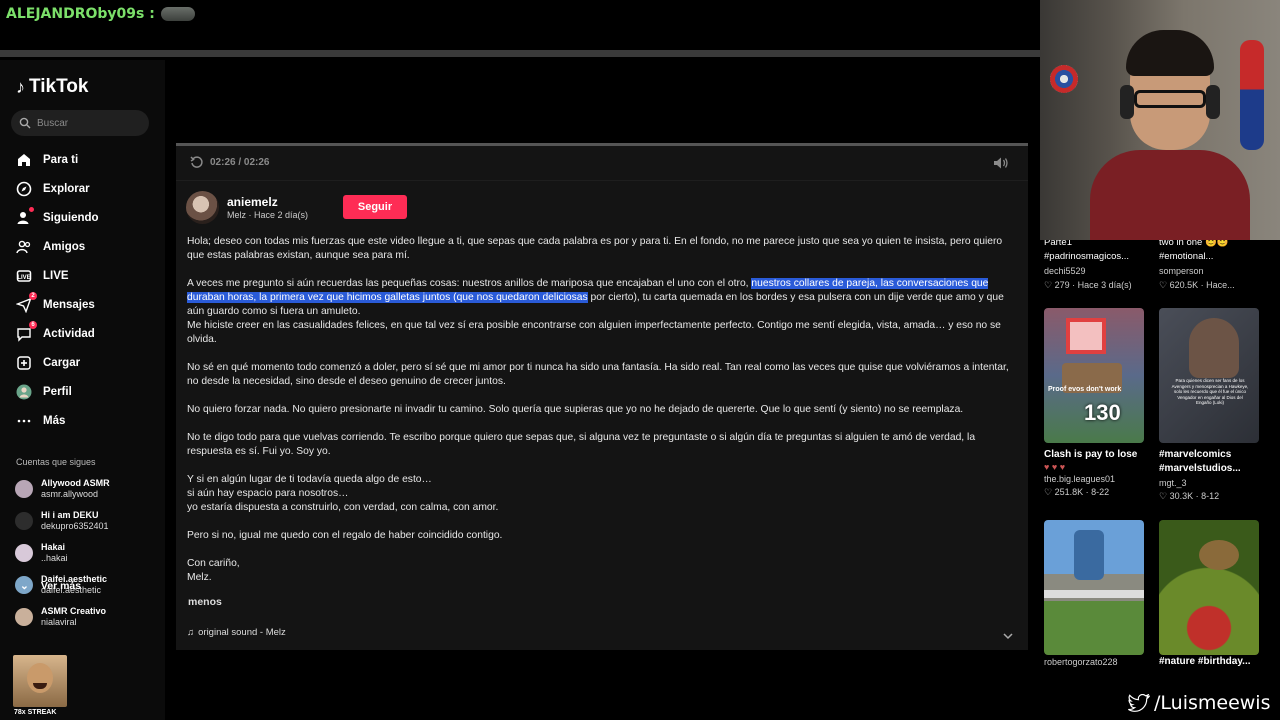  Describe the element at coordinates (75, 483) in the screenshot. I see `account-name: Allywood ASMR` at that location.